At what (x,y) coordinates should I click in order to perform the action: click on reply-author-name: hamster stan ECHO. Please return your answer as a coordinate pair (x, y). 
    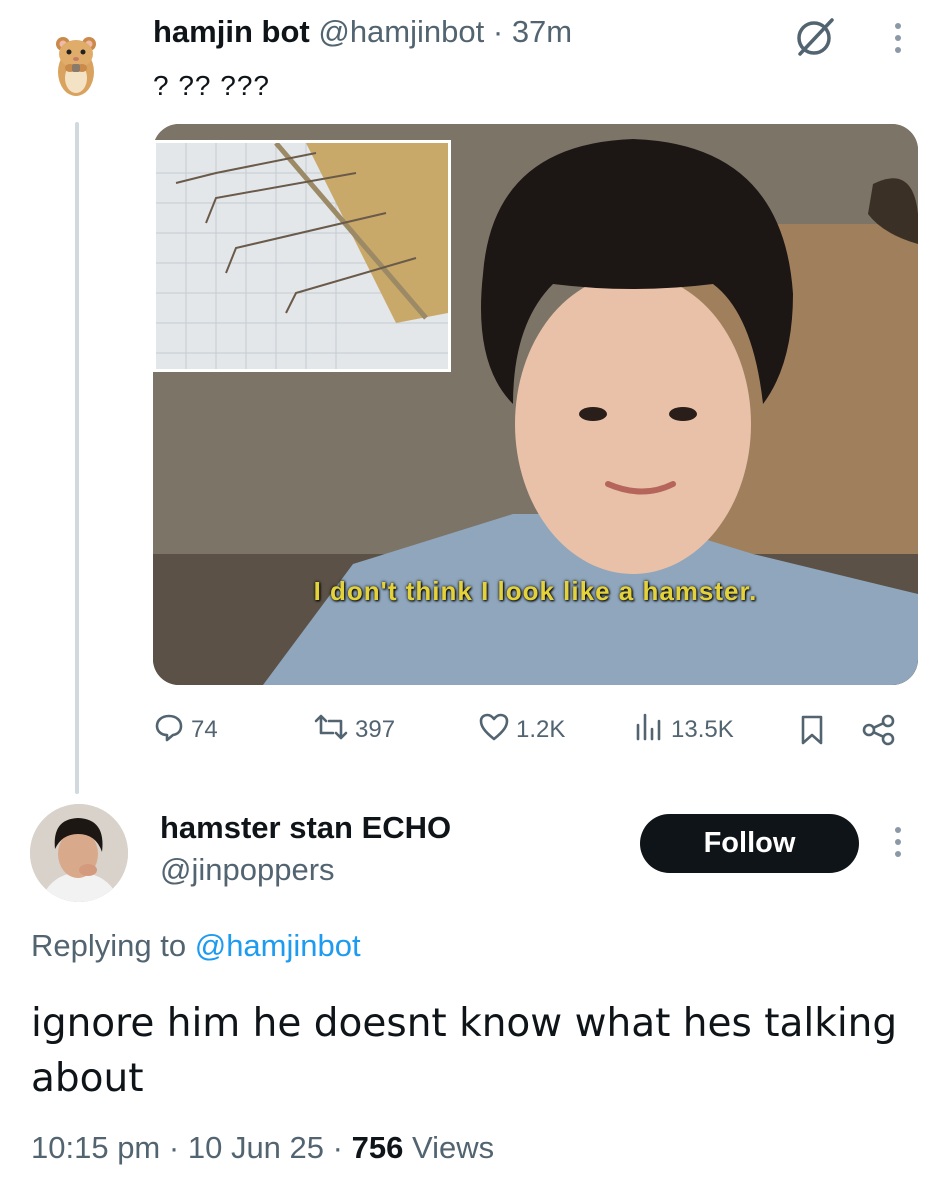
    Looking at the image, I should click on (305, 828).